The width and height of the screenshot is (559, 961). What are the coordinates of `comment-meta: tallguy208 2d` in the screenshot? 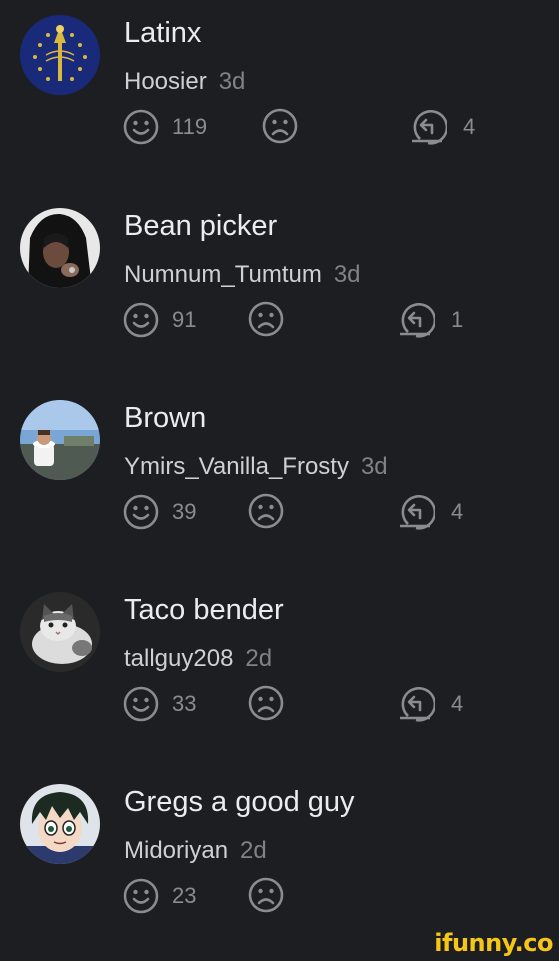 It's located at (198, 659).